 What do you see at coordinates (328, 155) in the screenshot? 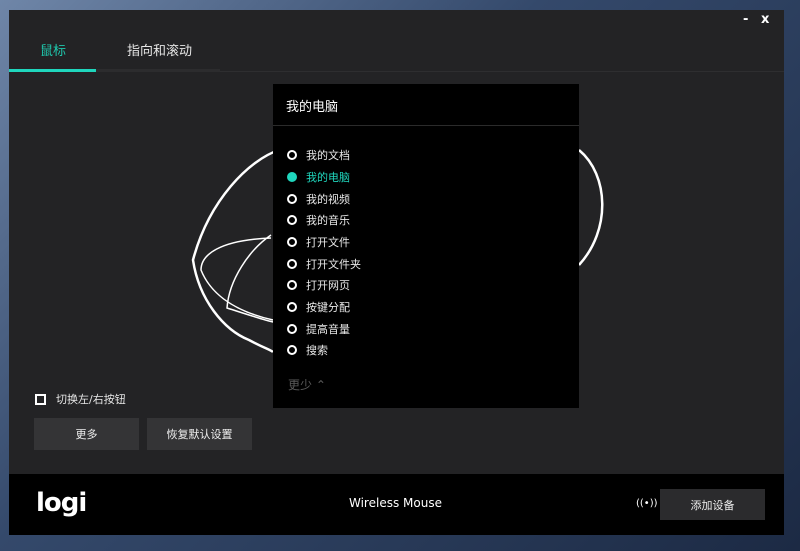
I see `option-label: 我的文档` at bounding box center [328, 155].